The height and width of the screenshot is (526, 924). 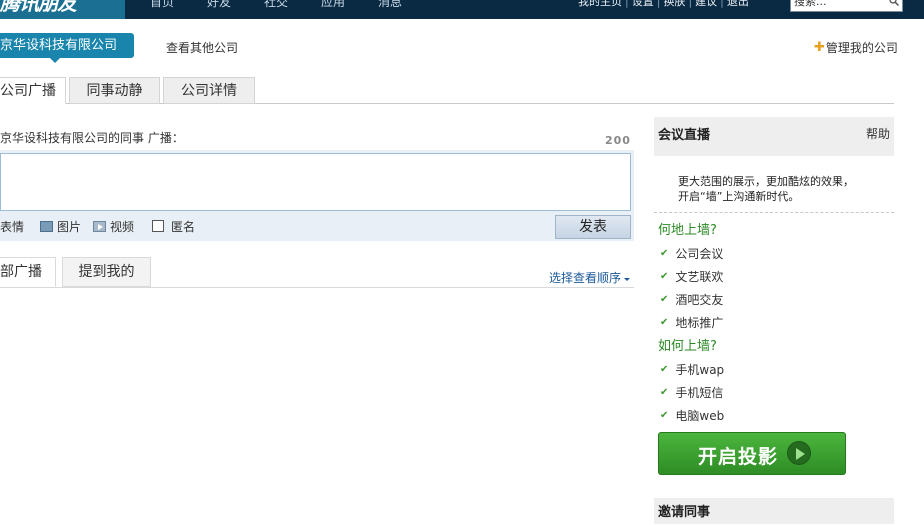 I want to click on tag-pointer, so click(x=55, y=60).